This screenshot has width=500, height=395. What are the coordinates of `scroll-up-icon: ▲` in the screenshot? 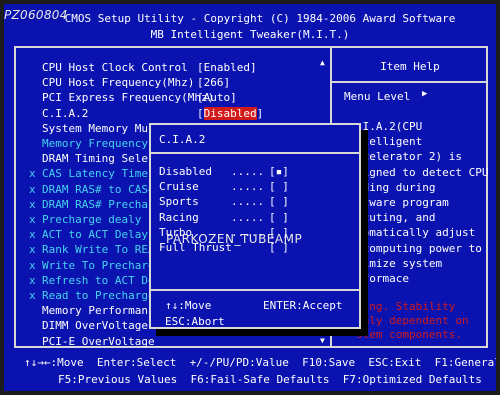 It's located at (322, 62).